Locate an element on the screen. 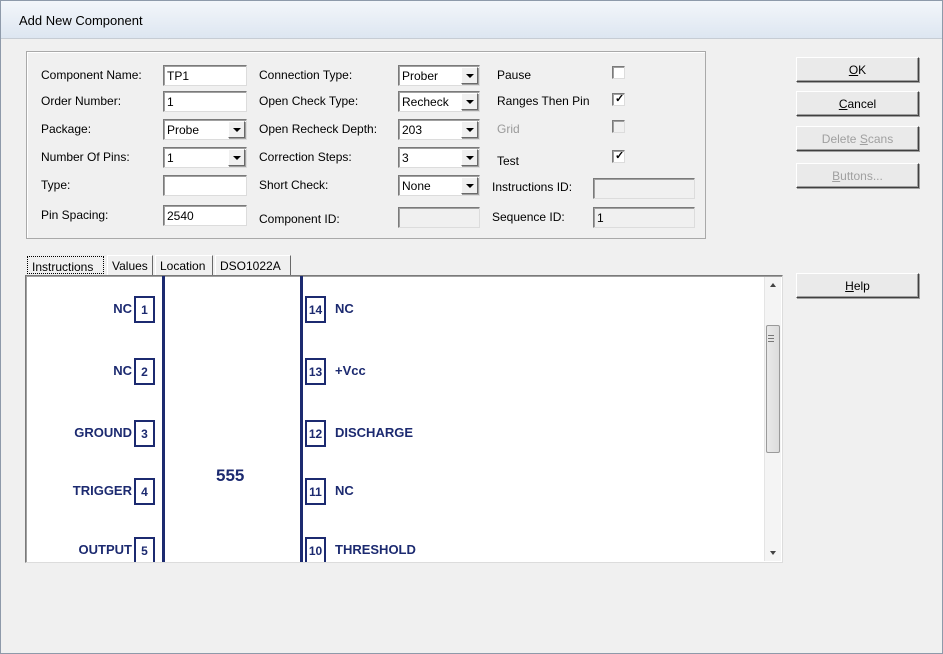  scroll-up-arrow-icon is located at coordinates (773, 285).